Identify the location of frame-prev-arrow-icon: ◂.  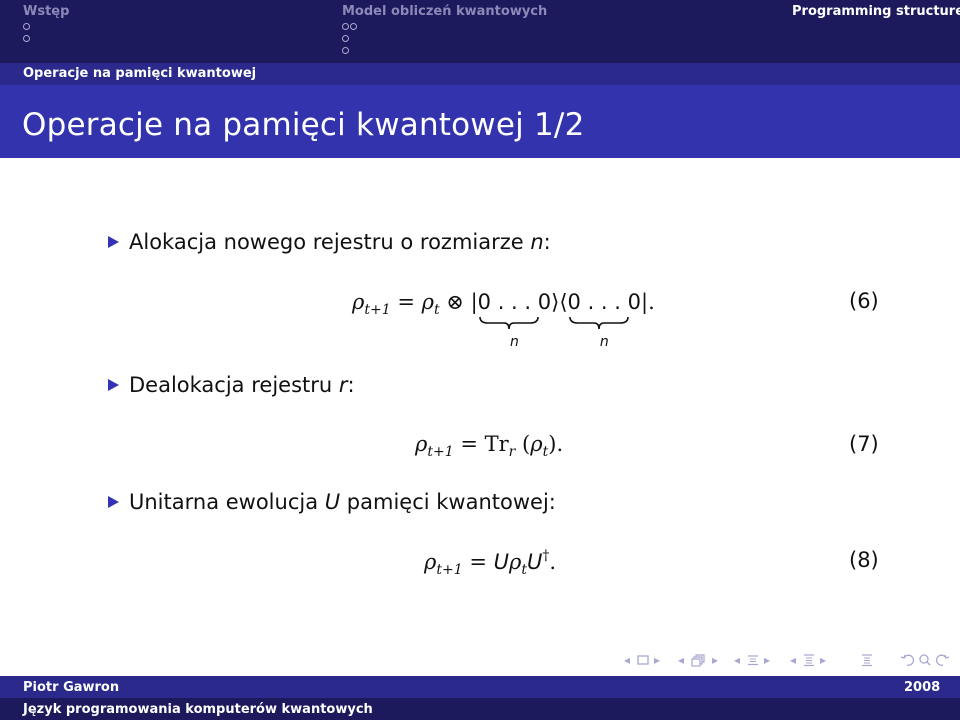
(681, 660).